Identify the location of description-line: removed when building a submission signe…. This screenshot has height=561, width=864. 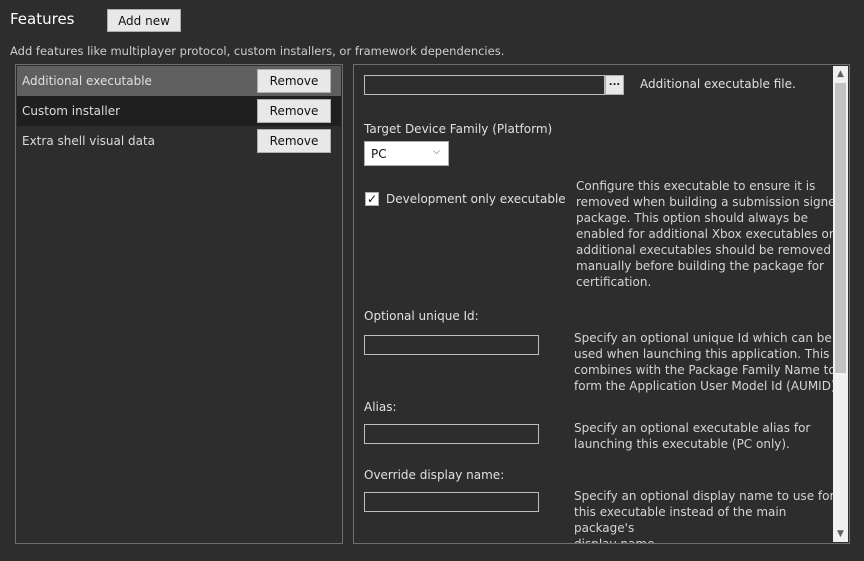
(710, 202).